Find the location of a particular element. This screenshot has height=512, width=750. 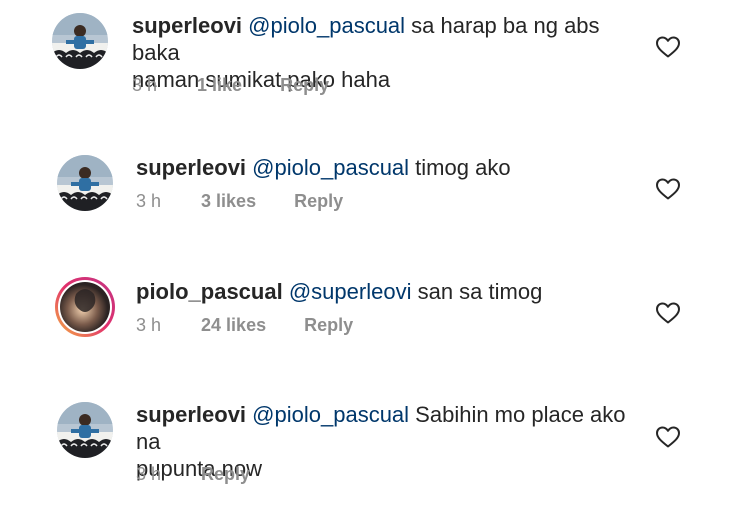

comment-text: superleovi @piolo_pascual timog ako is located at coordinates (396, 167).